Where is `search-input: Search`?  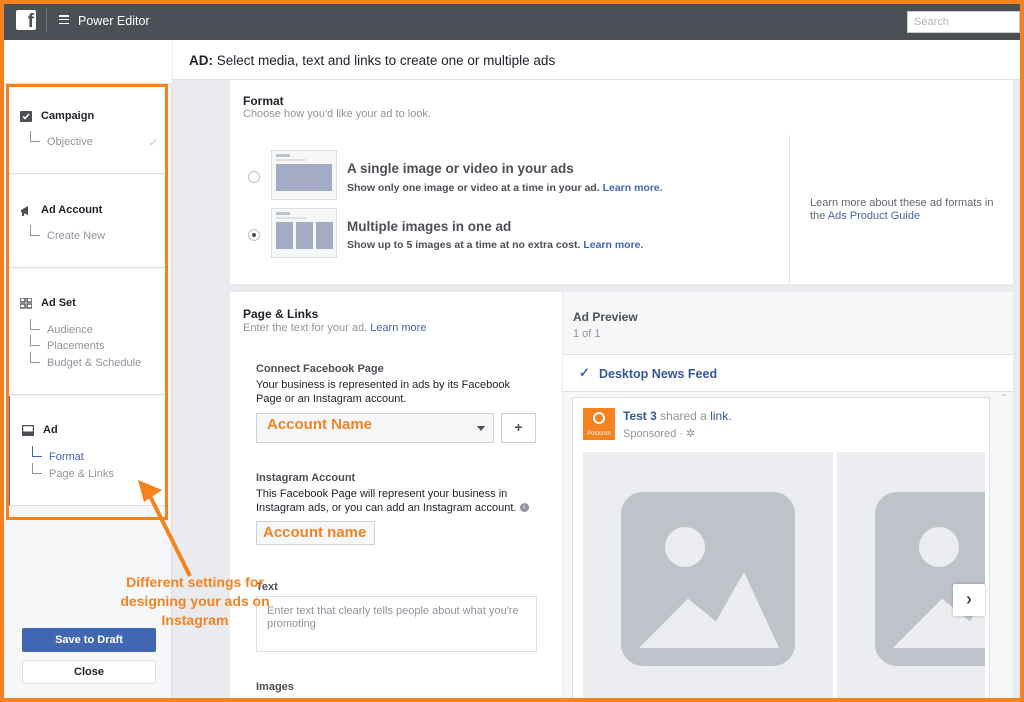 search-input: Search is located at coordinates (963, 22).